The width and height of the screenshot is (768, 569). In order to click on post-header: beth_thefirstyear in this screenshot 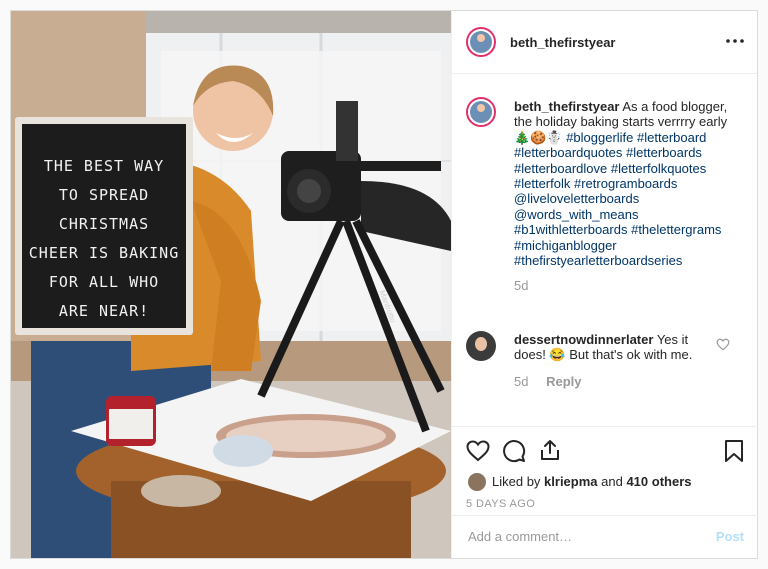, I will do `click(604, 42)`.